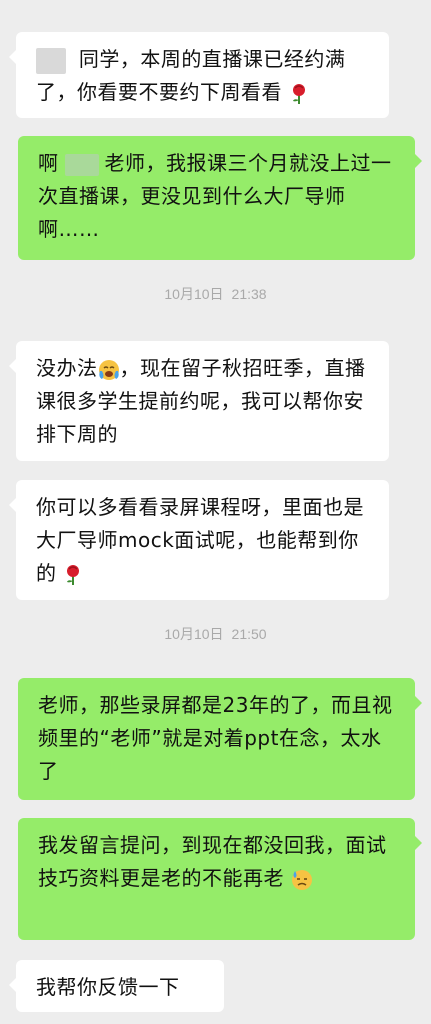 The height and width of the screenshot is (1024, 431). I want to click on message-bubble-incoming: 我帮你反馈一下, so click(116, 986).